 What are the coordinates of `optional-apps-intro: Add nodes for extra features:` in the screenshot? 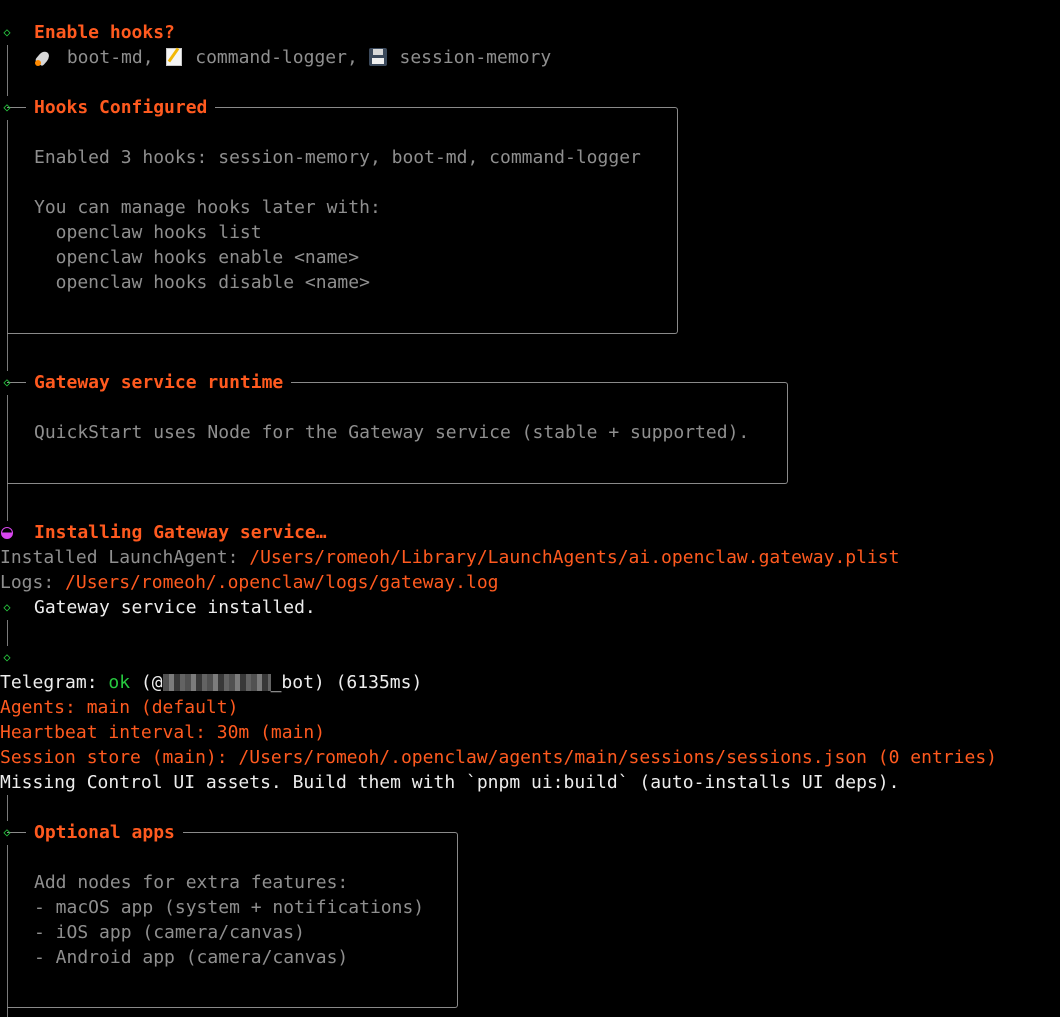 It's located at (191, 882).